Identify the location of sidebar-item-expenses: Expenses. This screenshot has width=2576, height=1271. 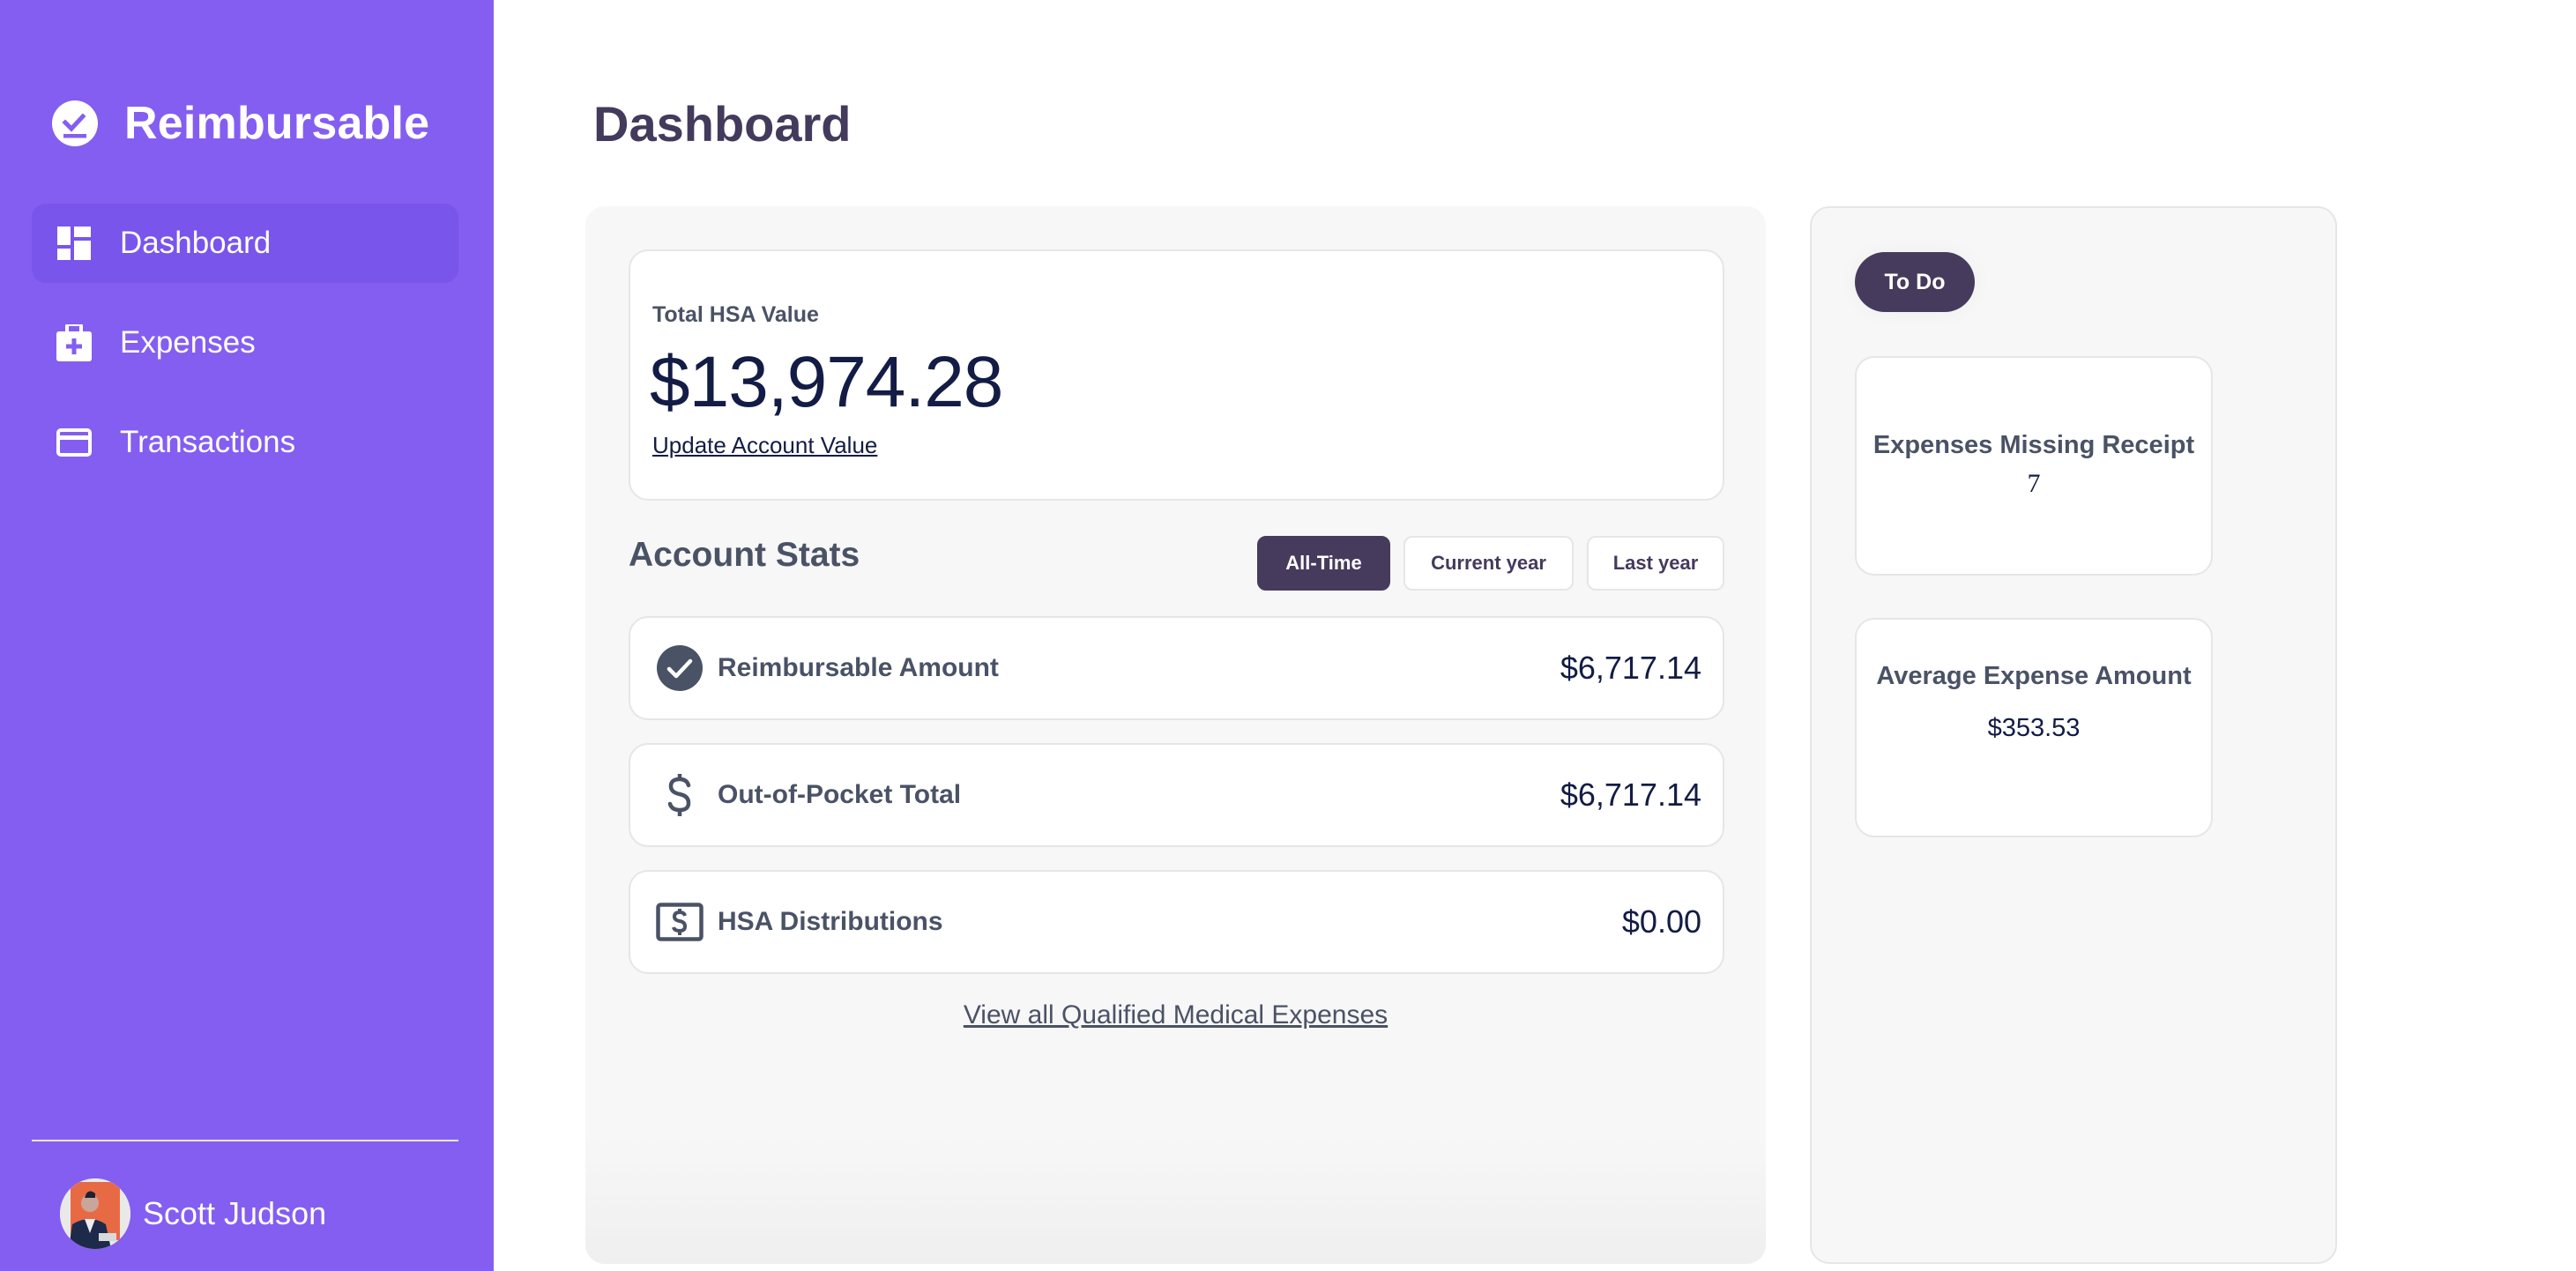
(245, 343).